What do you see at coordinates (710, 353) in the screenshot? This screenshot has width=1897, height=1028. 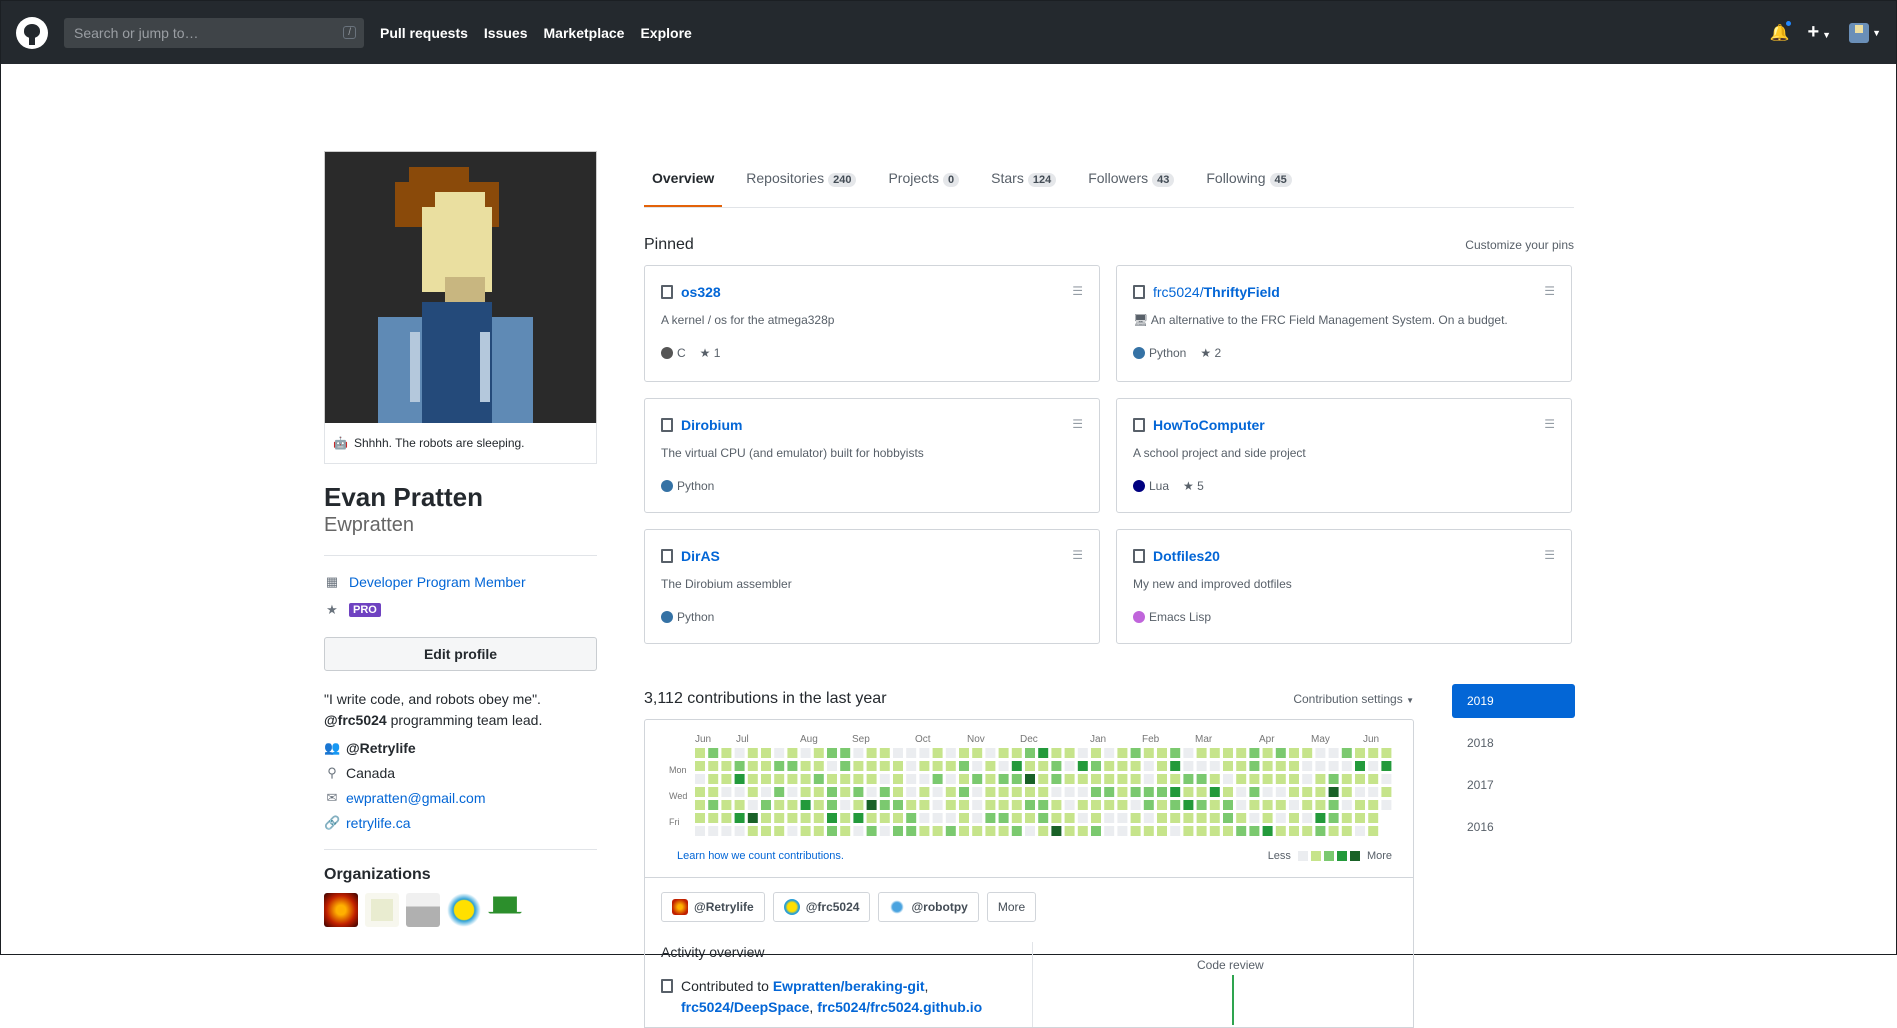 I see `repo-stars: ★ 1` at bounding box center [710, 353].